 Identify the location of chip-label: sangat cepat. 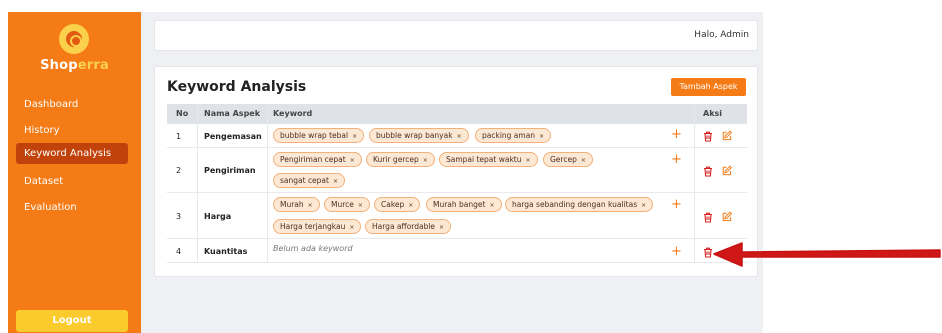
(304, 180).